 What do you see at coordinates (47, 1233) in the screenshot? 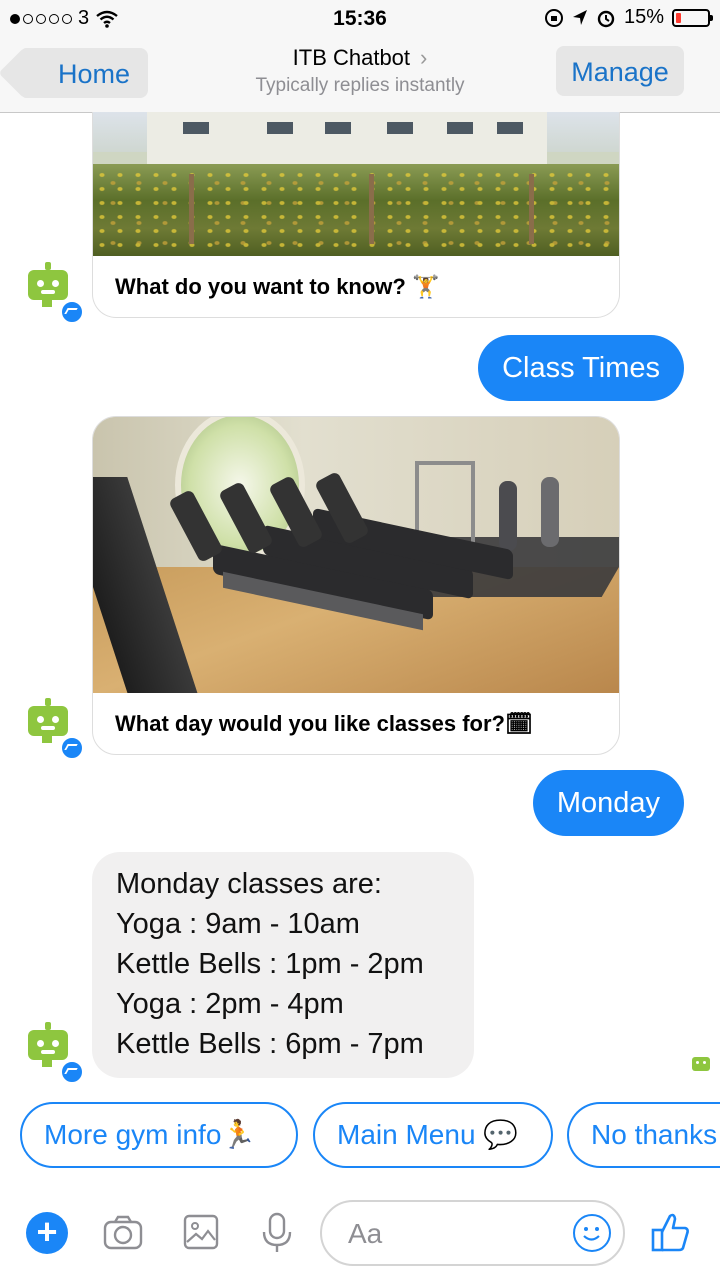
I see `add-button: +` at bounding box center [47, 1233].